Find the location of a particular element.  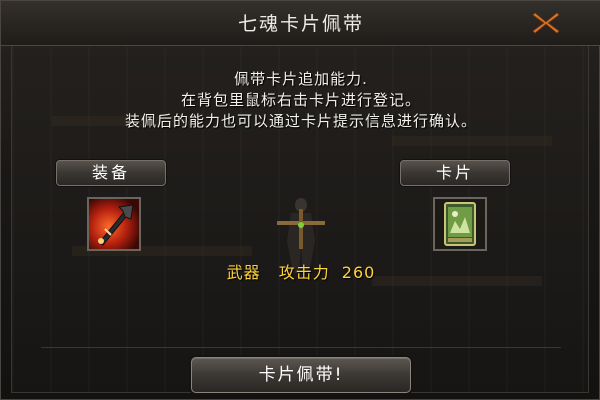

weapon-item-icon is located at coordinates (114, 224).